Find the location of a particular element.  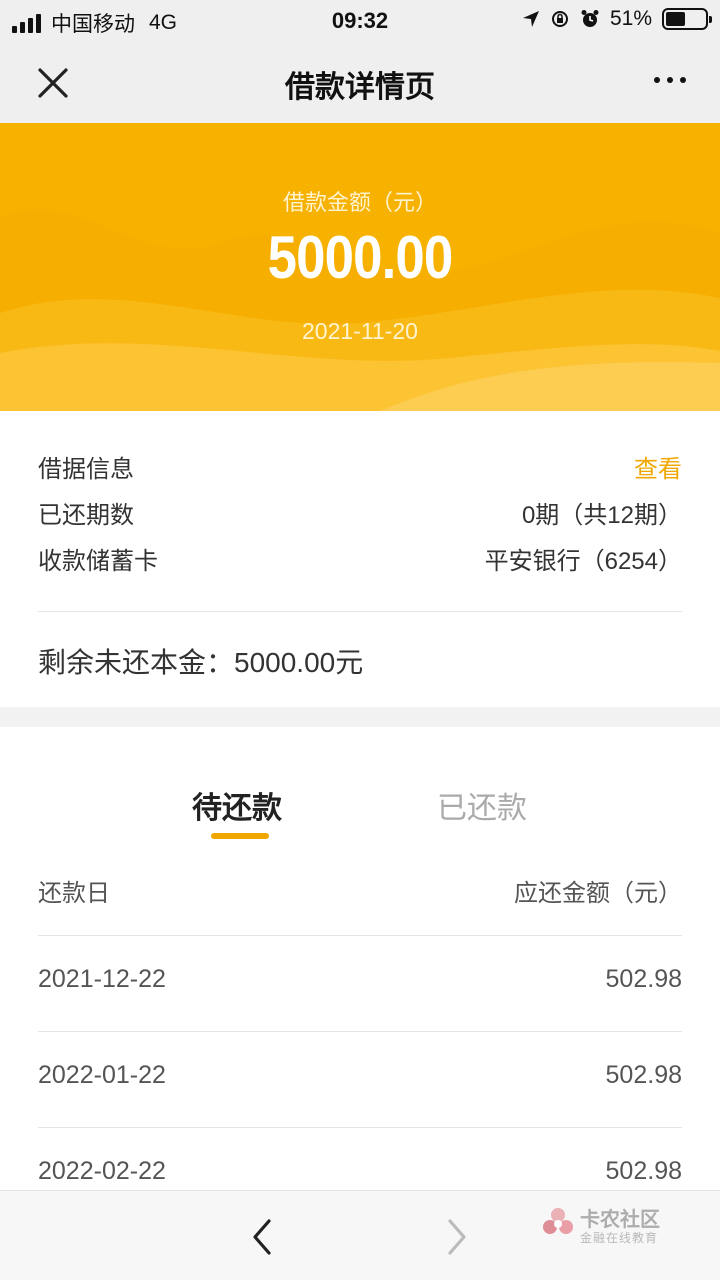

section-gap is located at coordinates (360, 717).